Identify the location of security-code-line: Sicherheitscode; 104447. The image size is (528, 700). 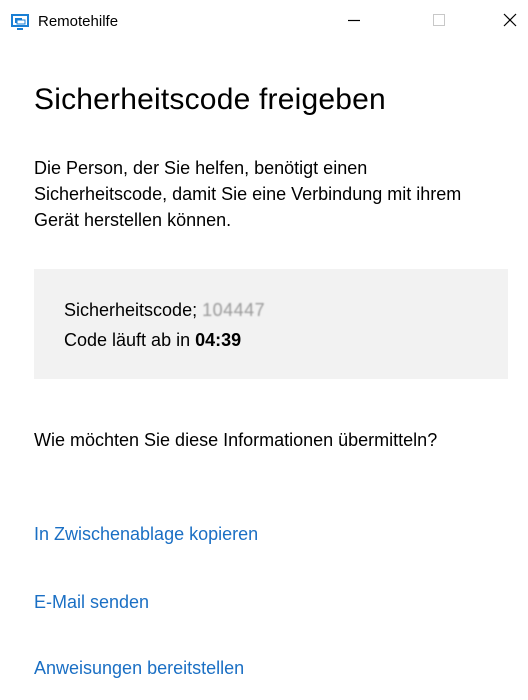
(164, 310).